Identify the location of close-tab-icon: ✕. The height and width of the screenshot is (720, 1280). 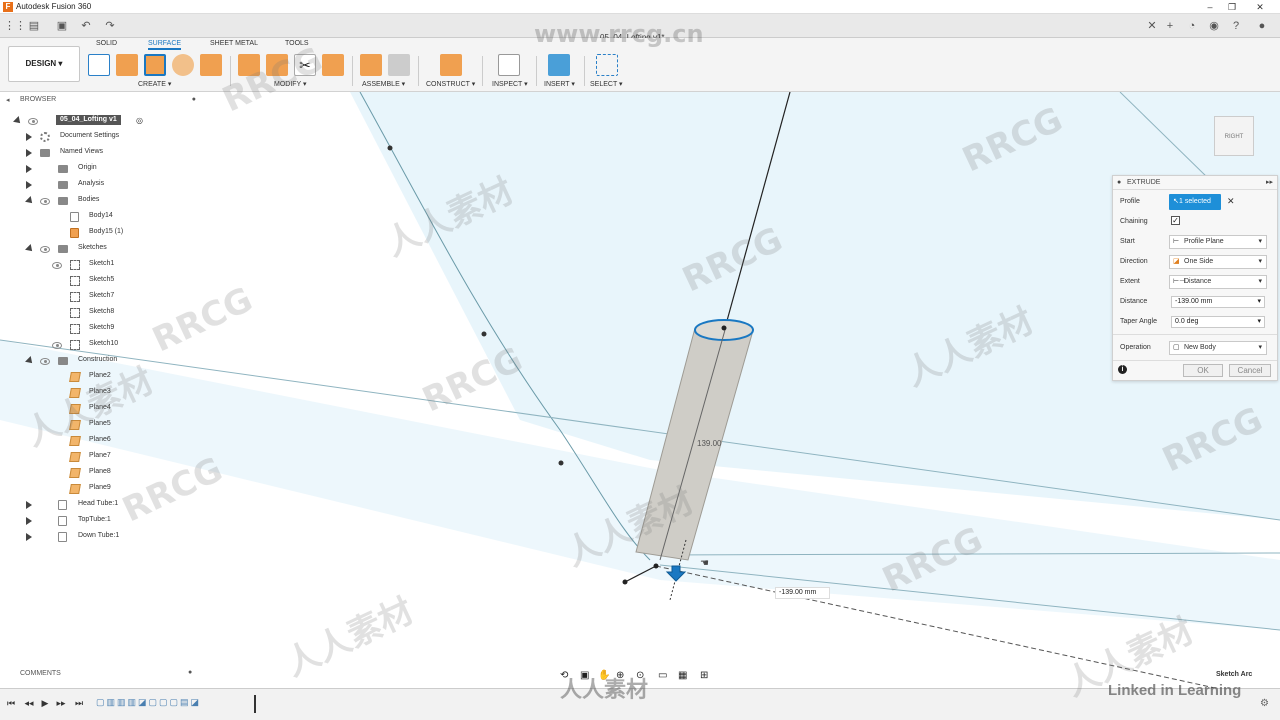
(1152, 26).